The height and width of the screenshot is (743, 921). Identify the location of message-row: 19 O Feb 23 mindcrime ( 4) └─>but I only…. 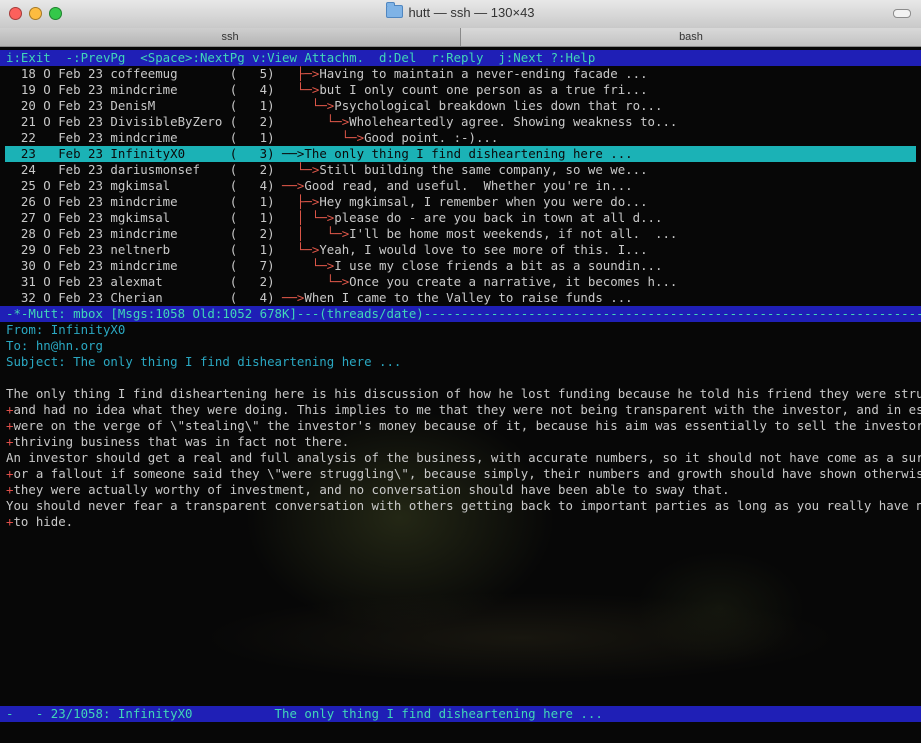
(327, 90).